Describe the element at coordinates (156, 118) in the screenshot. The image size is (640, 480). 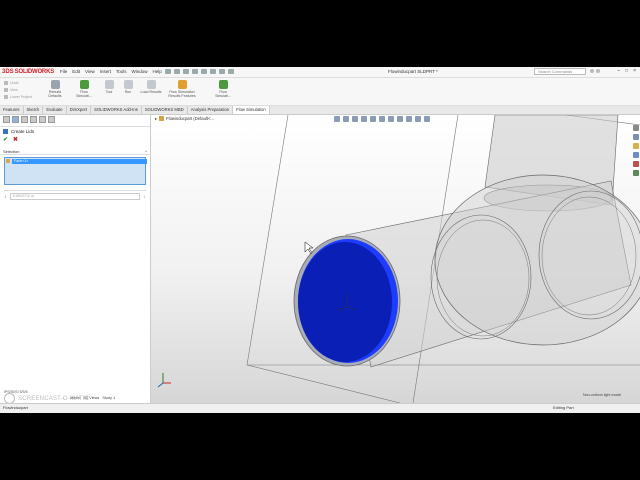
I see `expand-icon: ▸` at that location.